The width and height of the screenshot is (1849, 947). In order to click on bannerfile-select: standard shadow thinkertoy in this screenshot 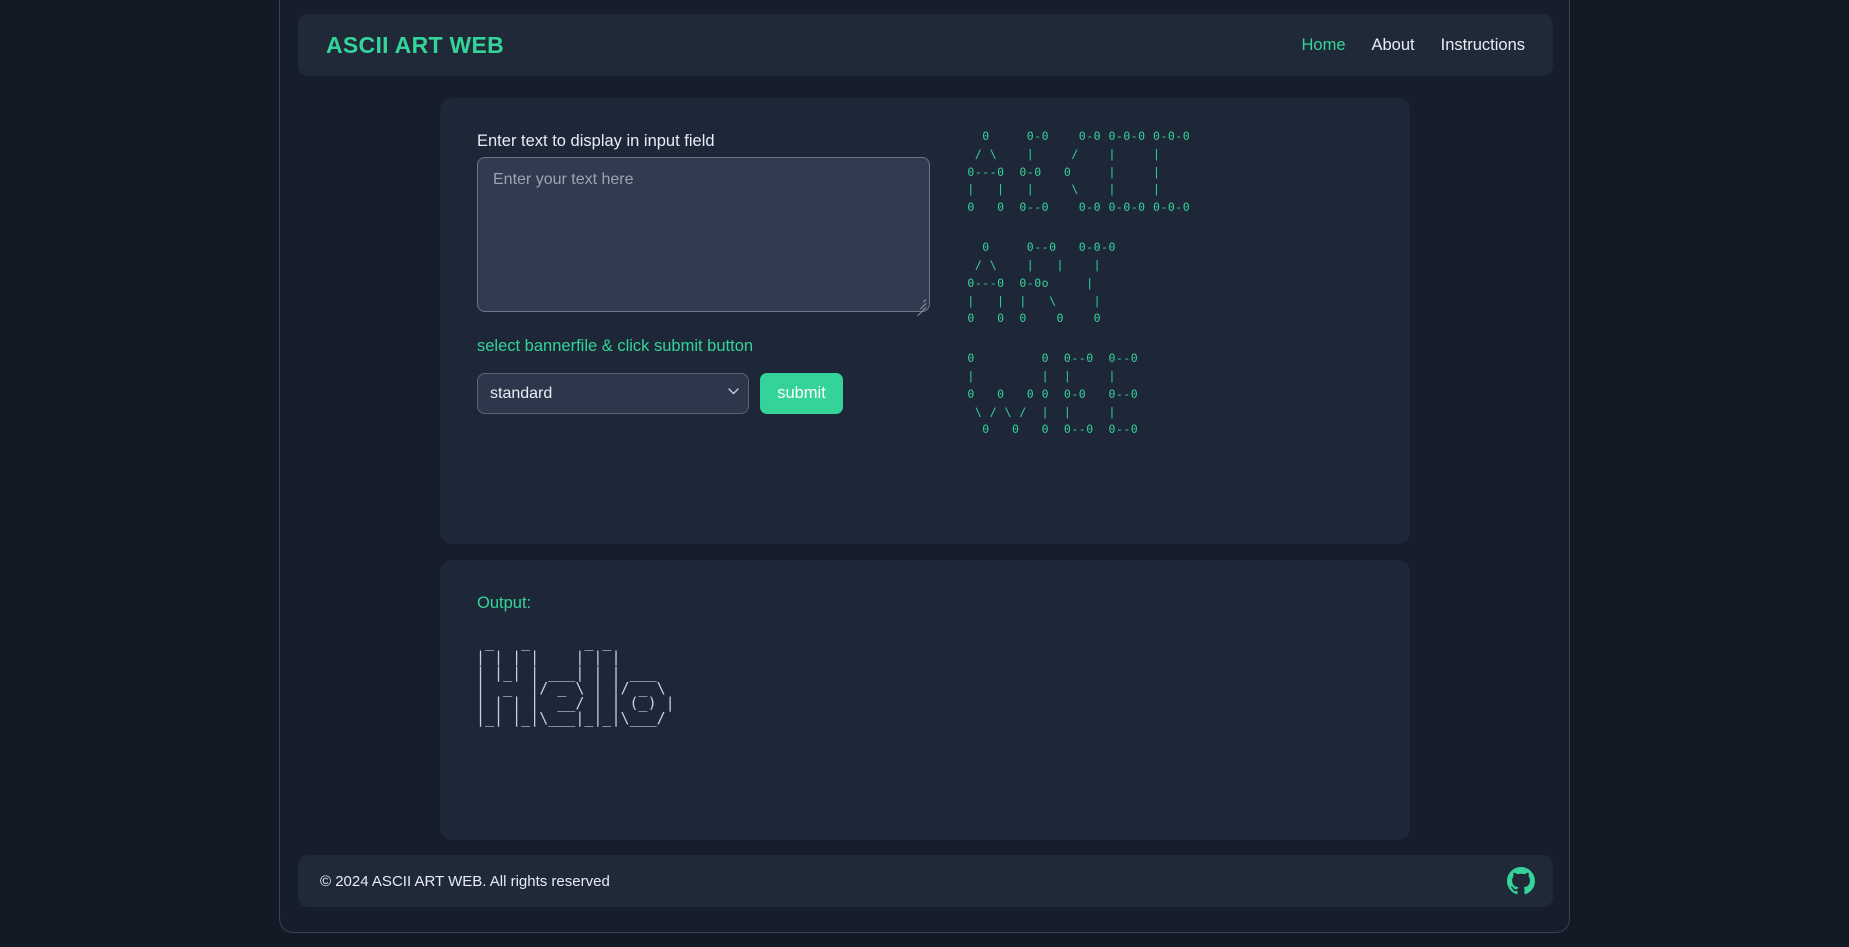, I will do `click(613, 393)`.